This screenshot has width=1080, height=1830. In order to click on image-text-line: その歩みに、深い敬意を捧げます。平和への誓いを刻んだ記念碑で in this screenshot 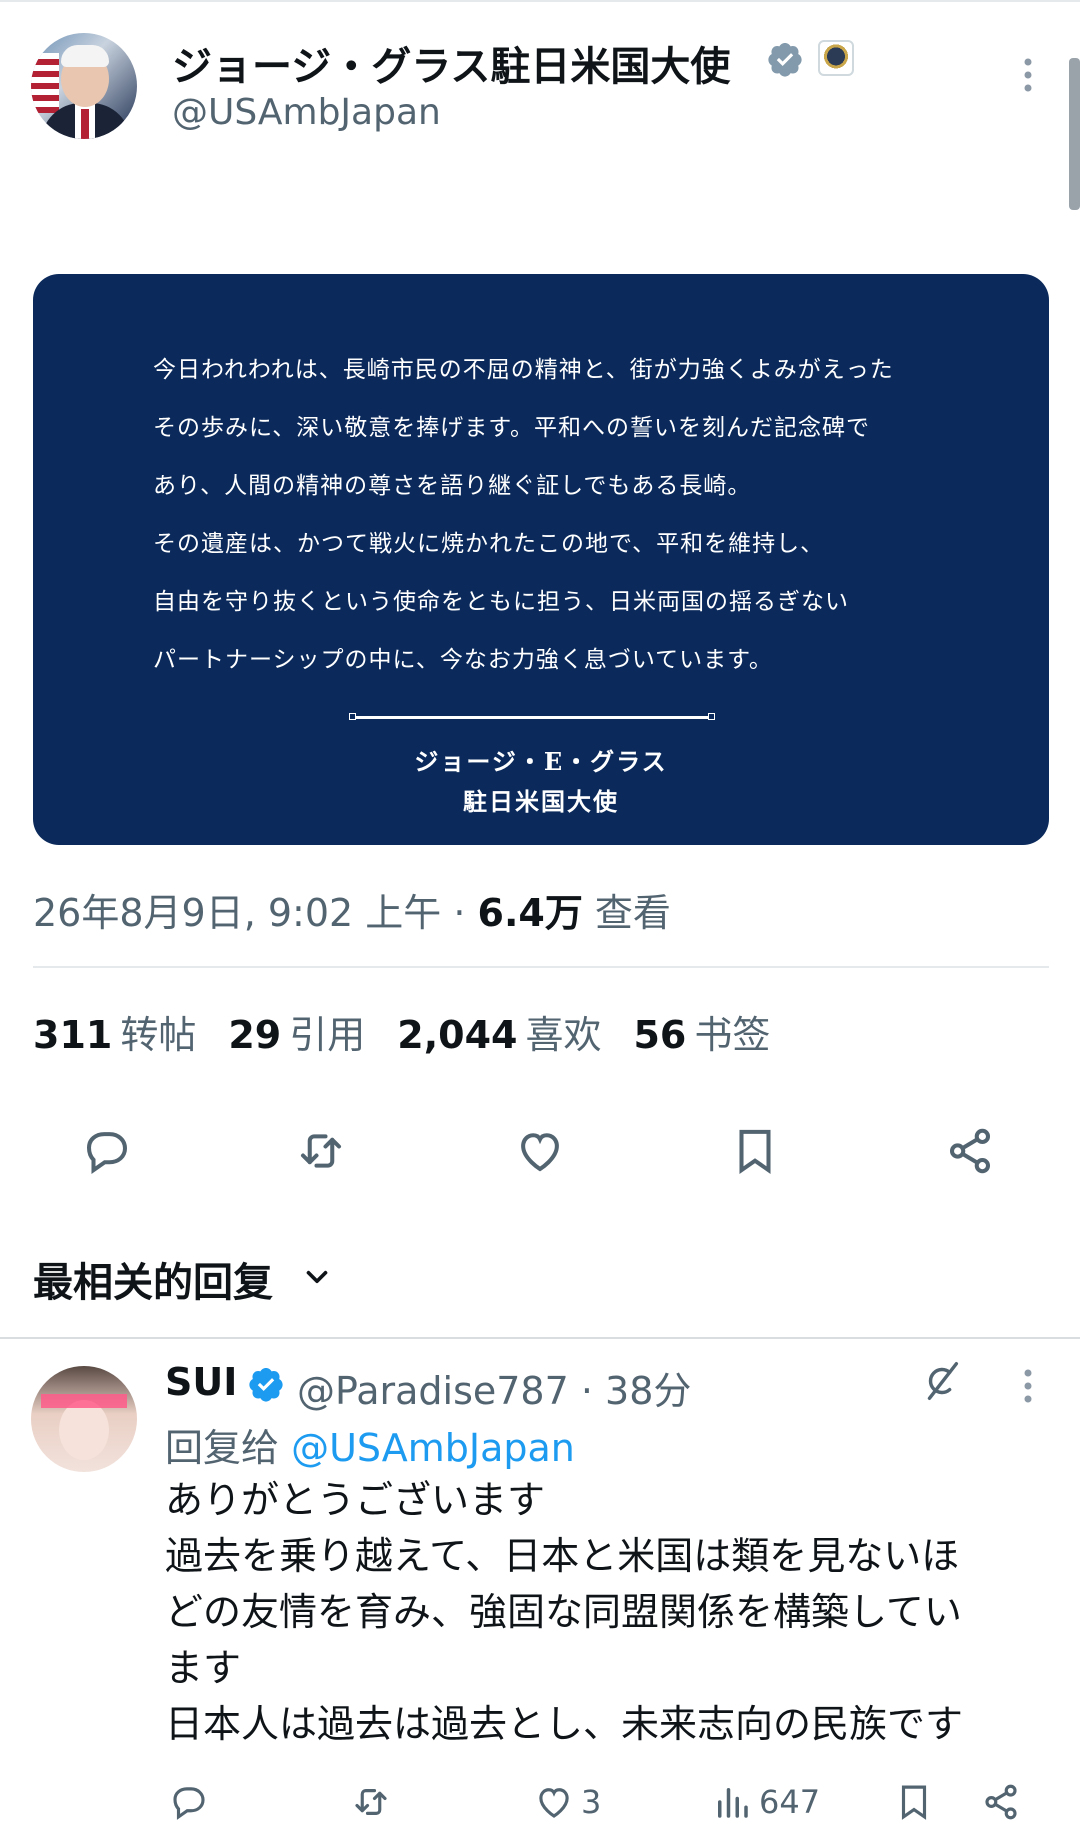, I will do `click(512, 428)`.